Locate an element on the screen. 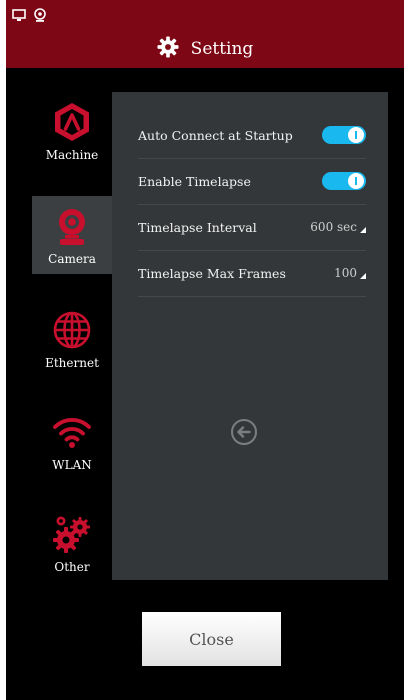 Image resolution: width=410 pixels, height=700 pixels. sidebar-item-wlan: WLAN is located at coordinates (72, 442).